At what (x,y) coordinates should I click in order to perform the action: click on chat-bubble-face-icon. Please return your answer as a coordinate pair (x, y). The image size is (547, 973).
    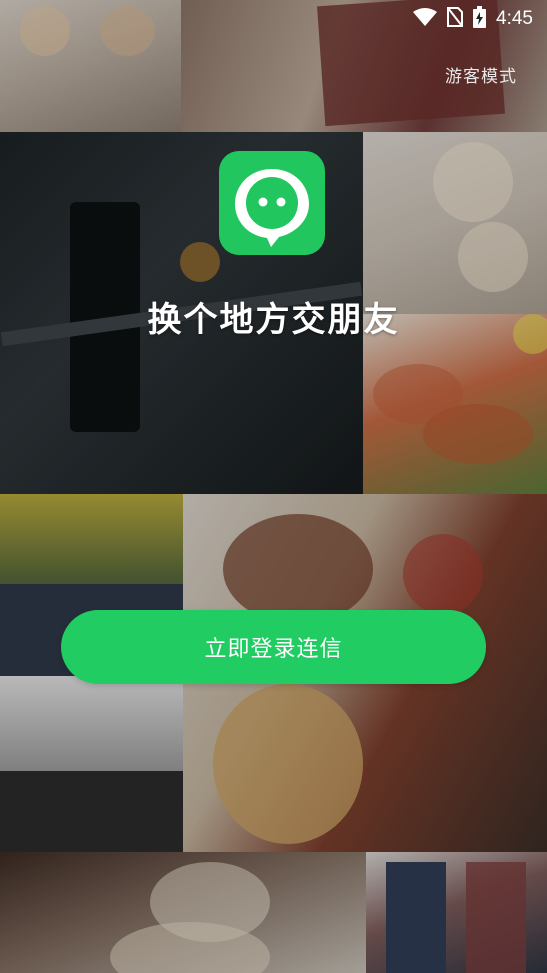
    Looking at the image, I should click on (272, 208).